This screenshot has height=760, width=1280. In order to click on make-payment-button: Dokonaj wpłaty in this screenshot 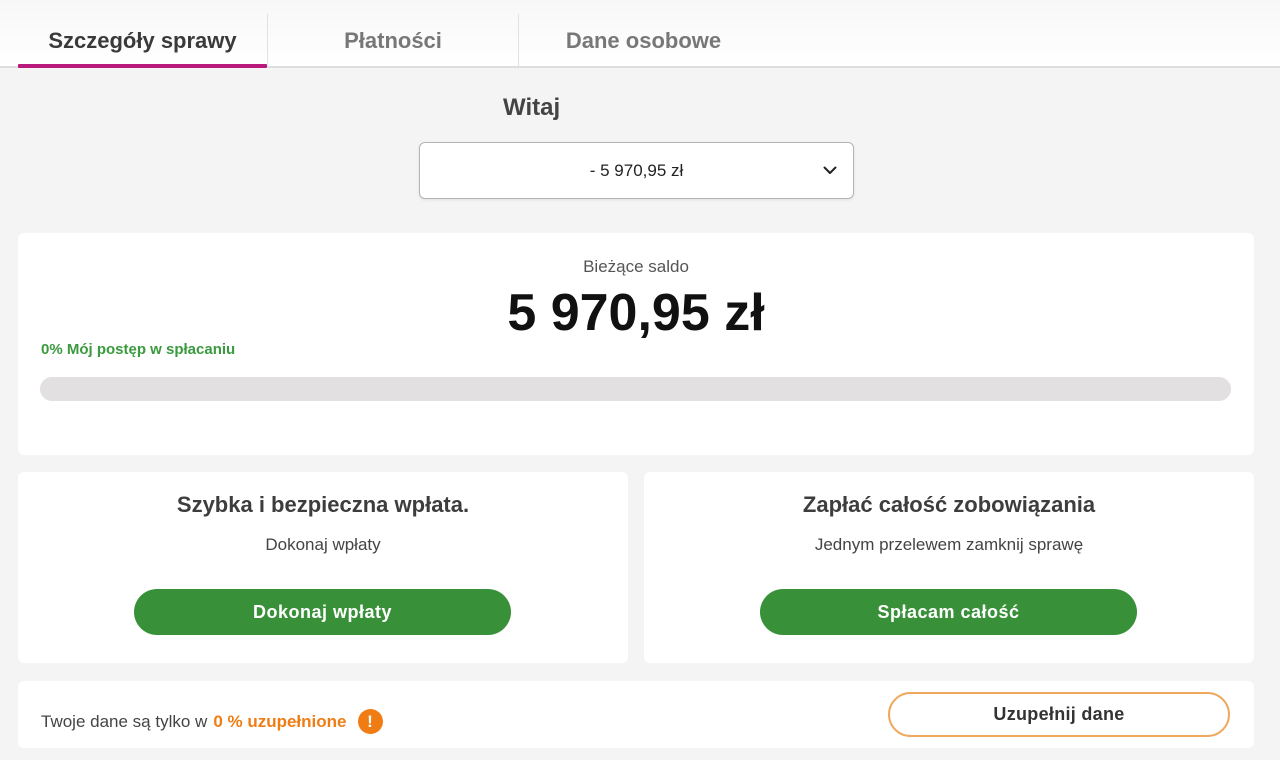, I will do `click(322, 612)`.